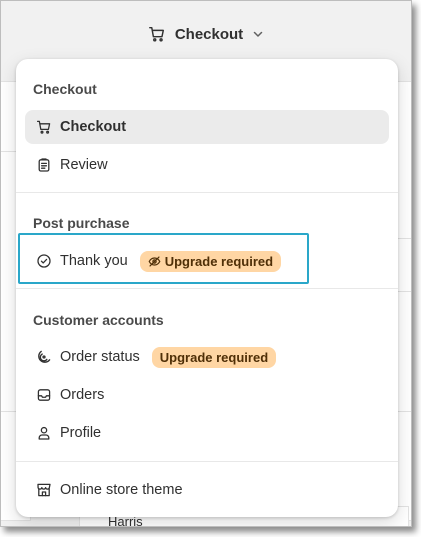 This screenshot has width=421, height=537. Describe the element at coordinates (209, 34) in the screenshot. I see `page-selector-label: Checkout` at that location.